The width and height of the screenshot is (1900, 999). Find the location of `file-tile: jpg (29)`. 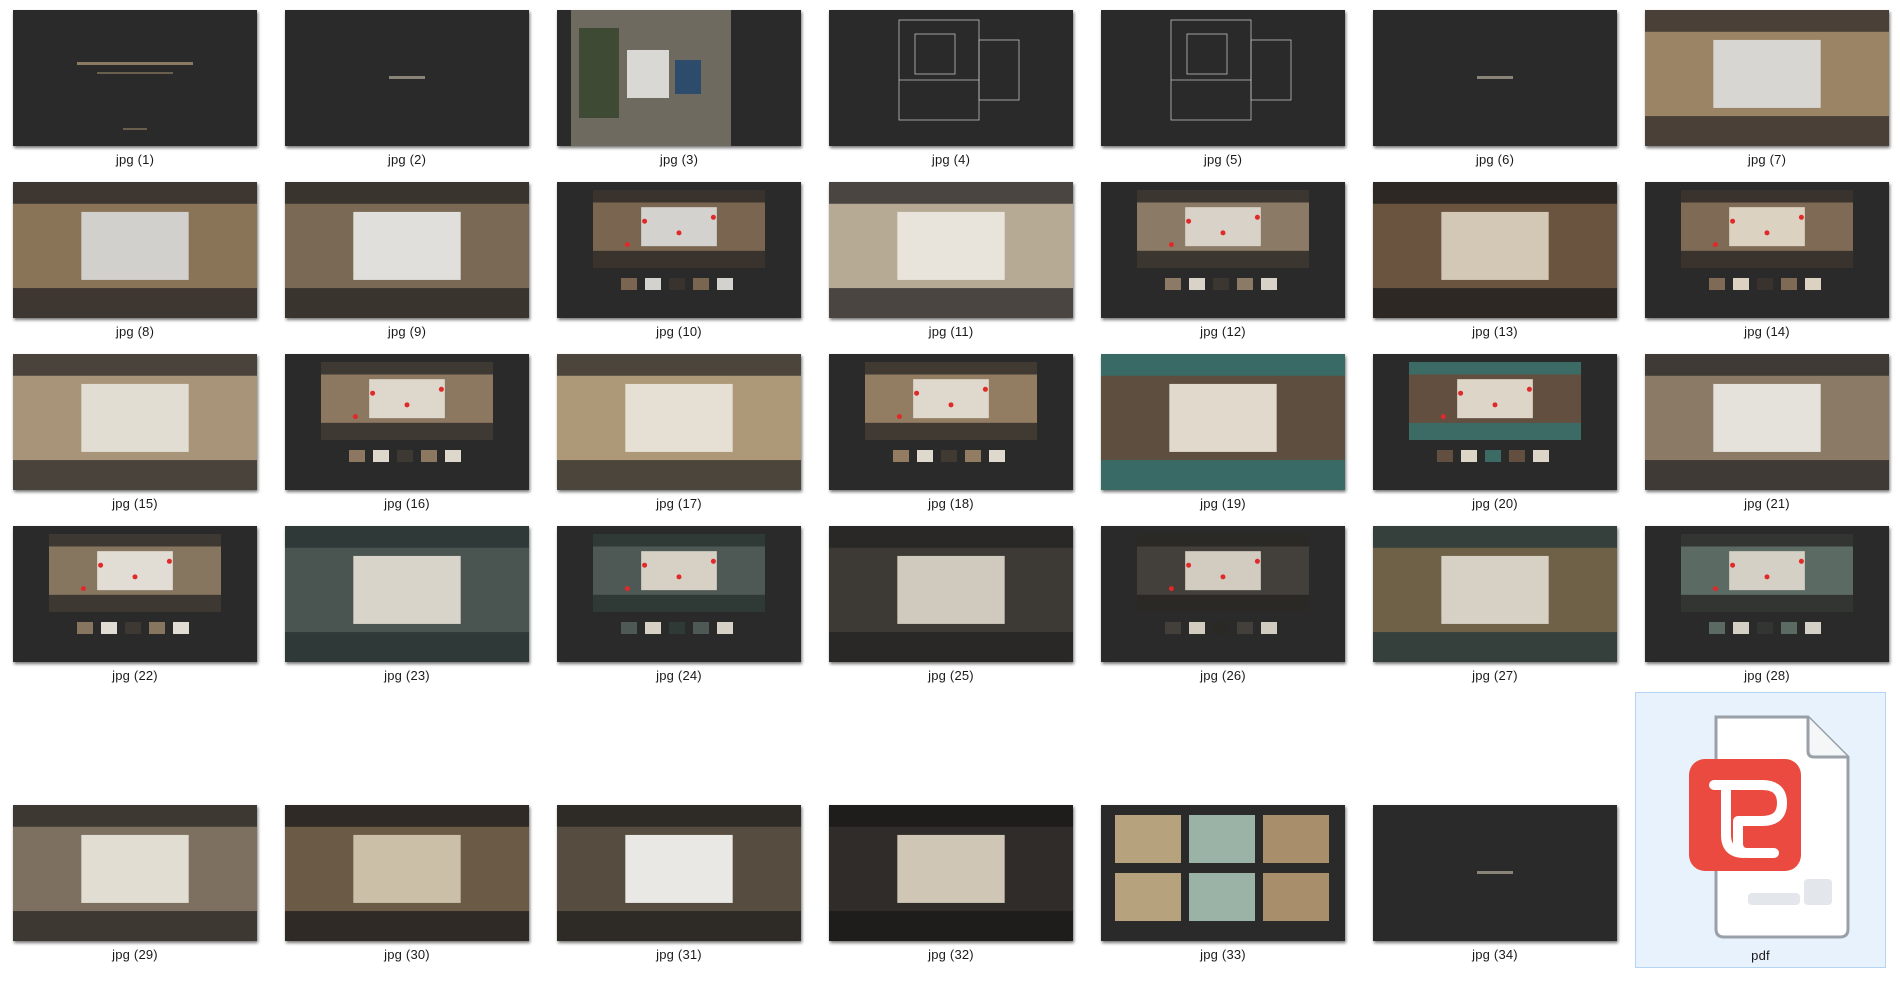

file-tile: jpg (29) is located at coordinates (135, 878).